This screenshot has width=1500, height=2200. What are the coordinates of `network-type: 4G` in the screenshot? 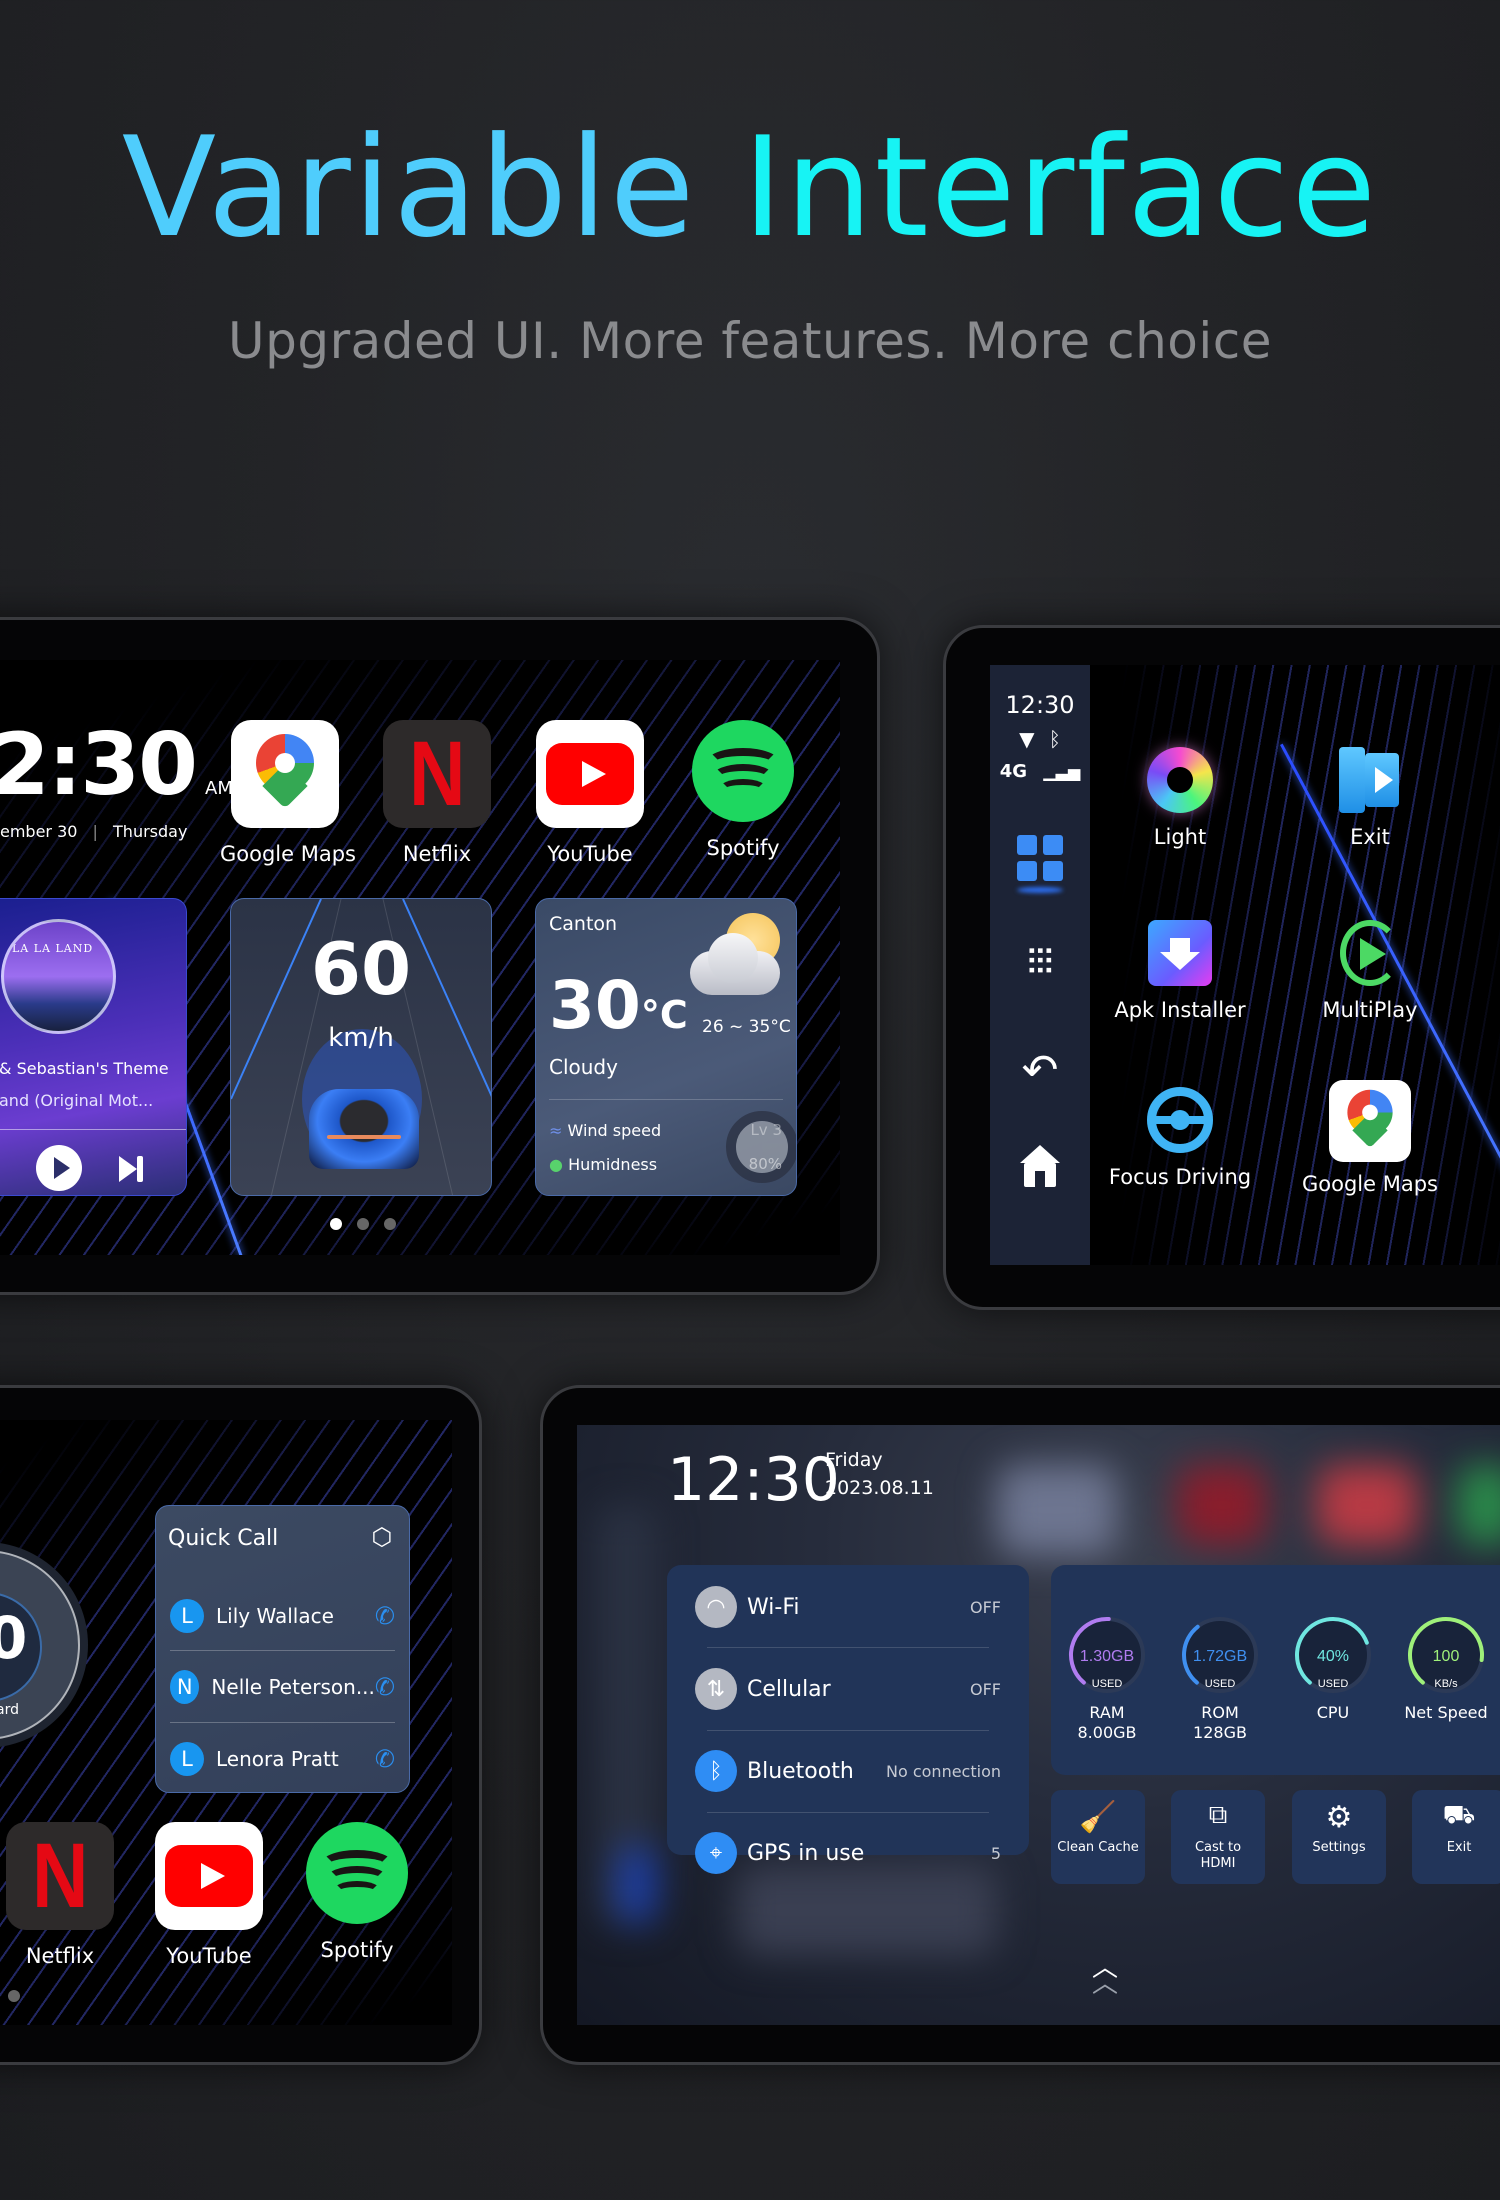 It's located at (1013, 771).